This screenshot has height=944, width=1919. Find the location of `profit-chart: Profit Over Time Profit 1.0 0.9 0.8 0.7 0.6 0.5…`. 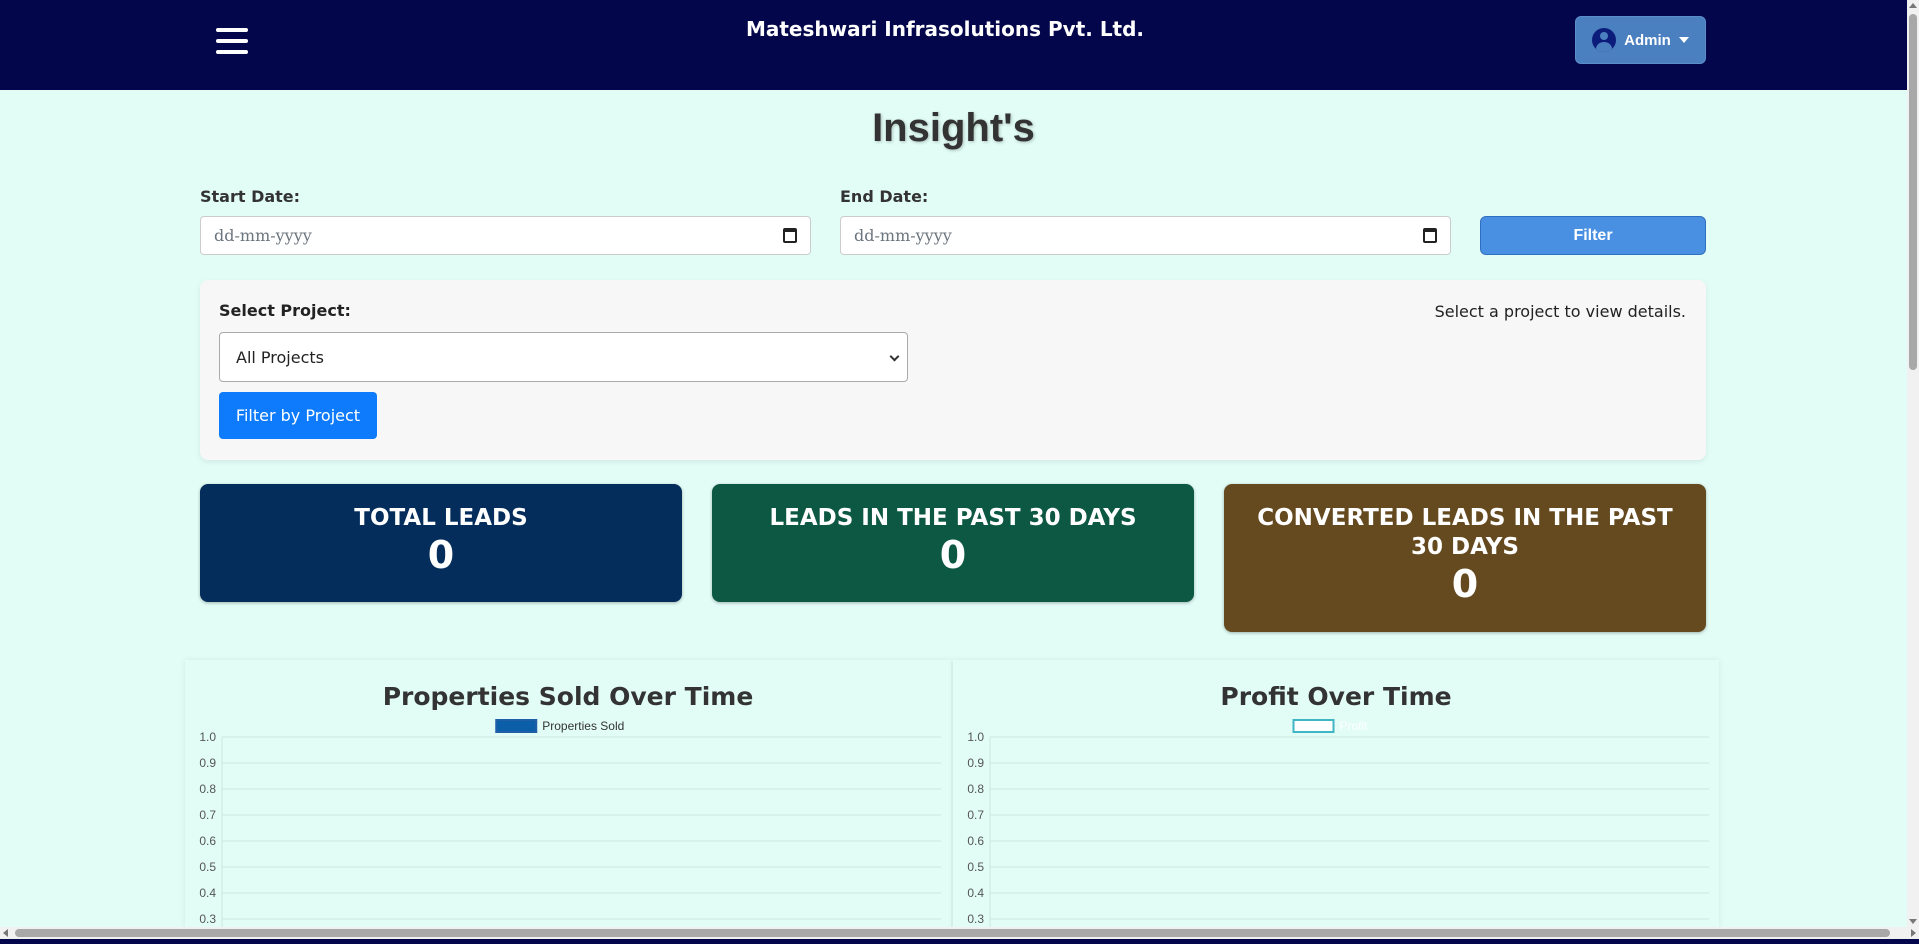

profit-chart: Profit Over Time Profit 1.0 0.9 0.8 0.7 0.6 0.5… is located at coordinates (1338, 806).